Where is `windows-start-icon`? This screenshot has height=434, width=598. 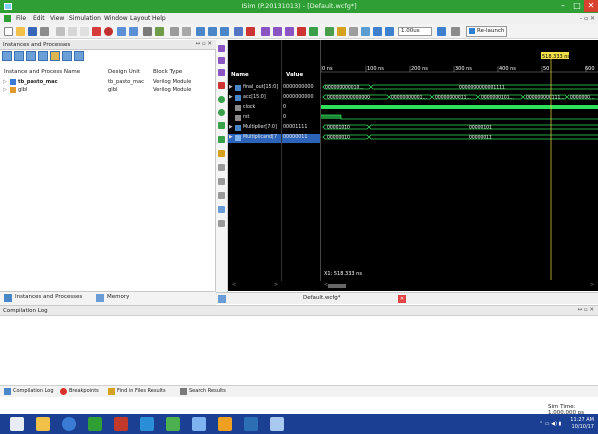 windows-start-icon is located at coordinates (17, 424).